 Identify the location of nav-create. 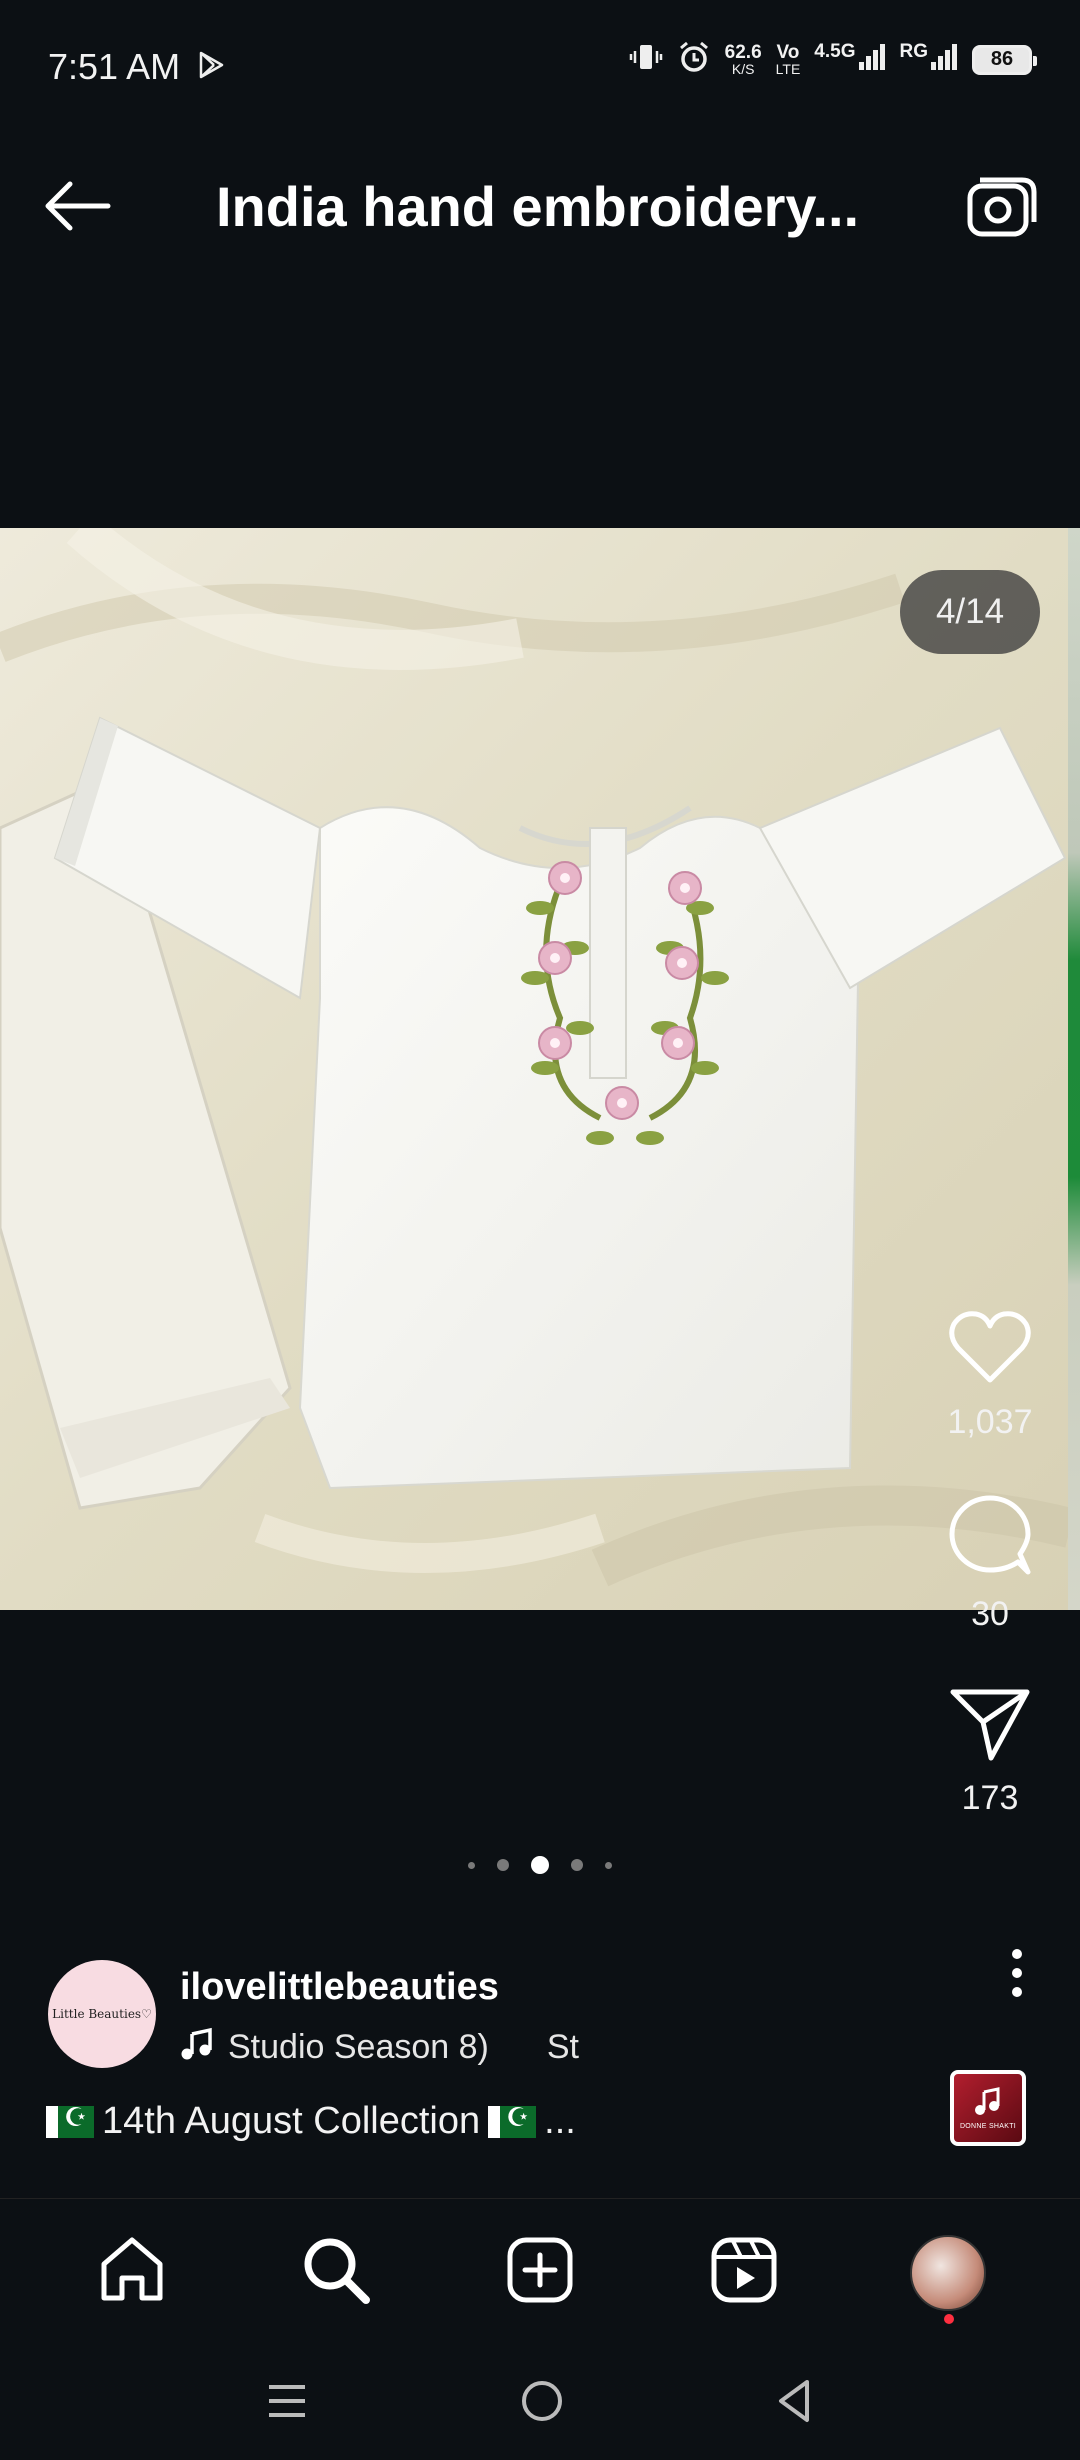
(540, 2273).